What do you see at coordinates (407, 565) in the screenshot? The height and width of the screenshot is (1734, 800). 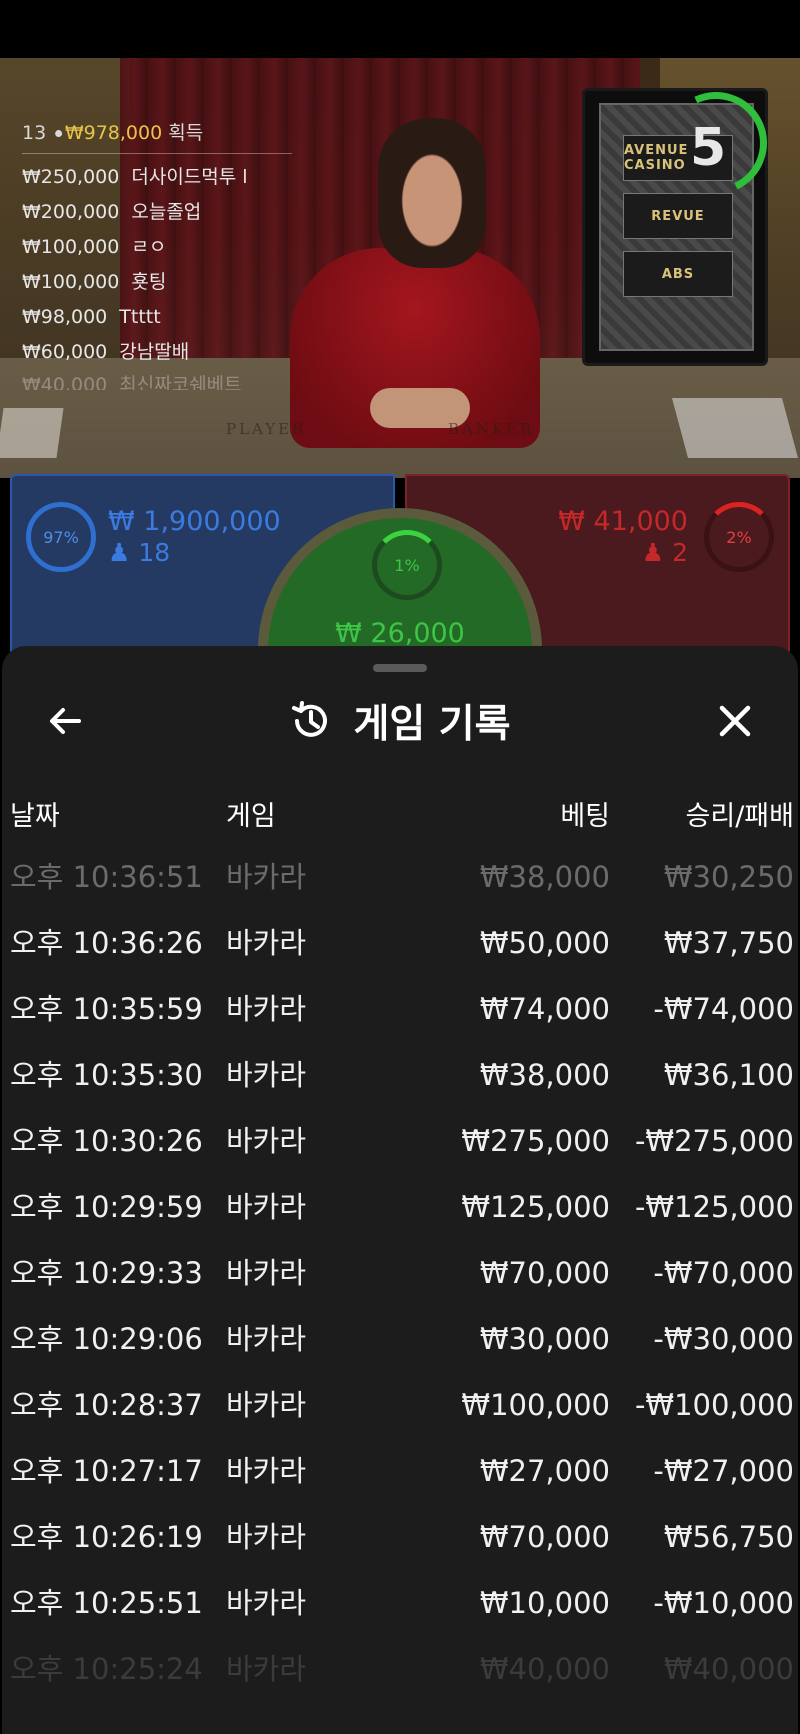 I see `tie-percent-ring: 1%` at bounding box center [407, 565].